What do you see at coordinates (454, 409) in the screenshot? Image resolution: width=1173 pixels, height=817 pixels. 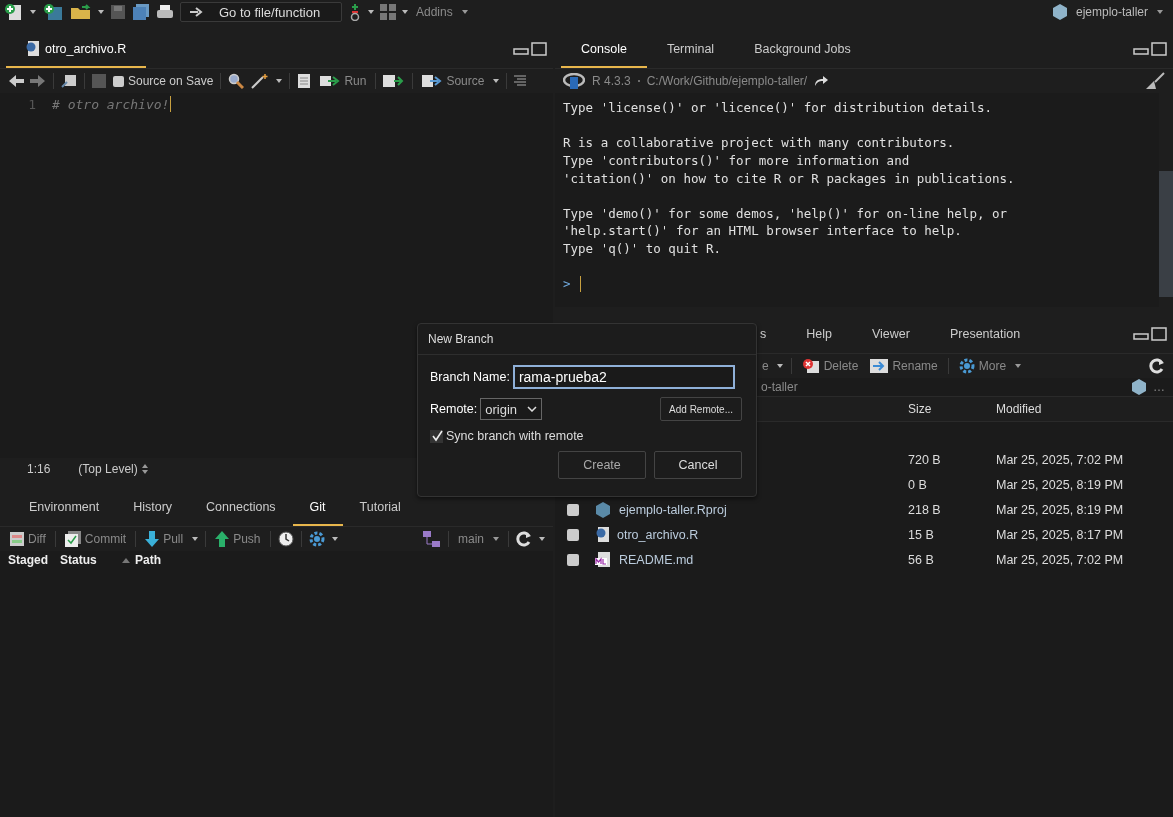 I see `field-label: Remote:` at bounding box center [454, 409].